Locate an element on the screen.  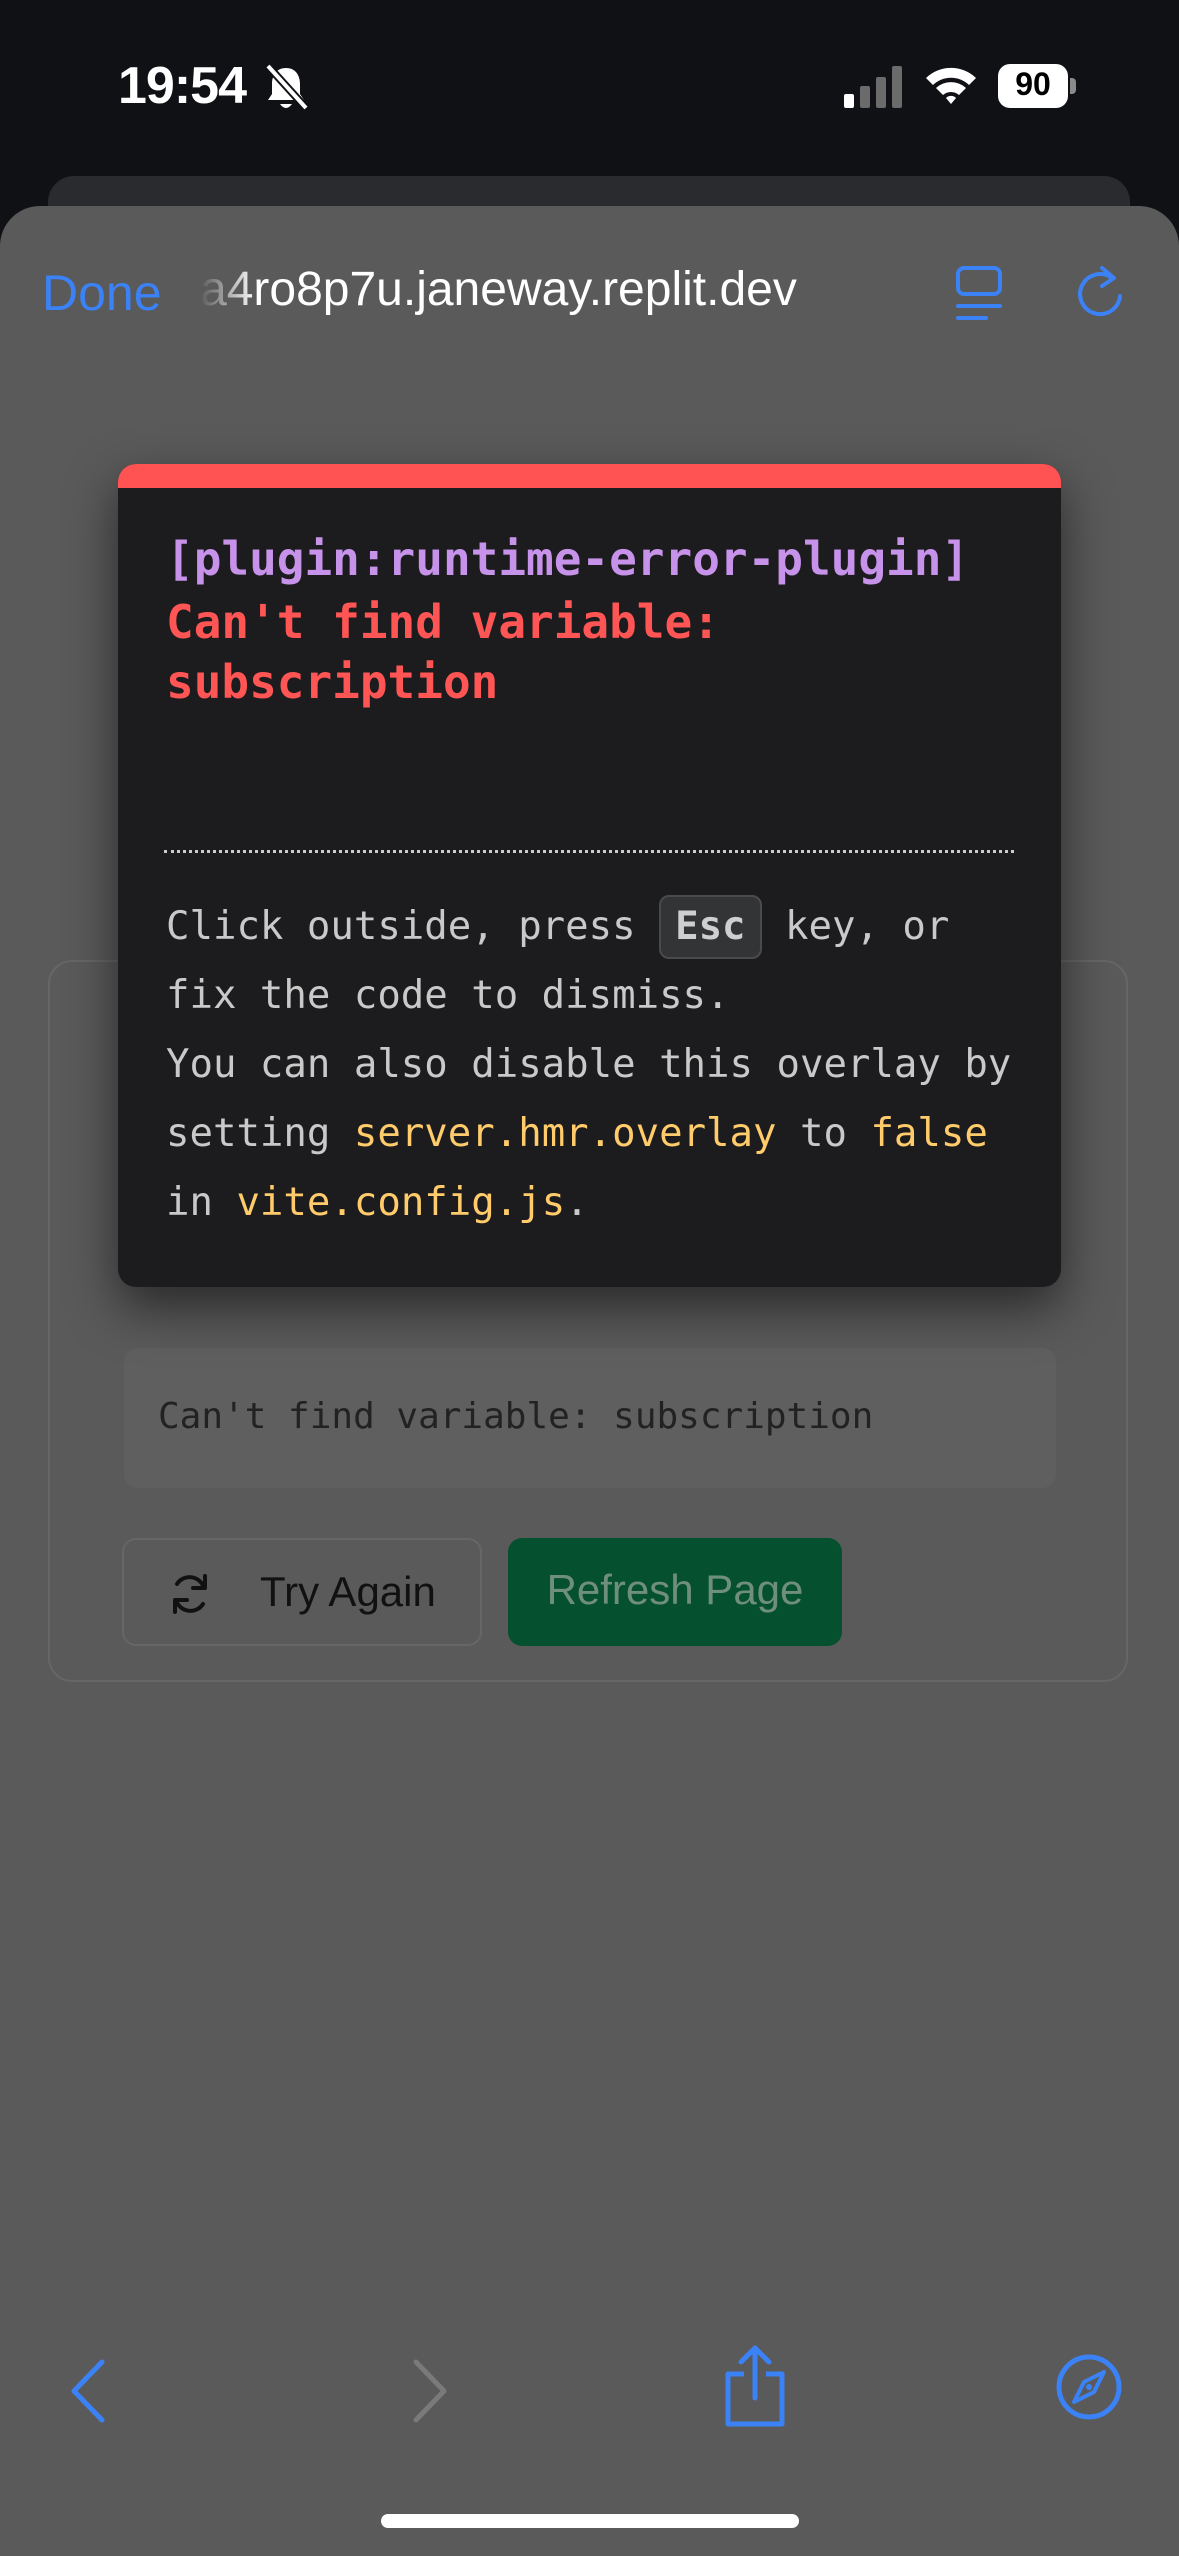
signal-icon is located at coordinates (873, 87).